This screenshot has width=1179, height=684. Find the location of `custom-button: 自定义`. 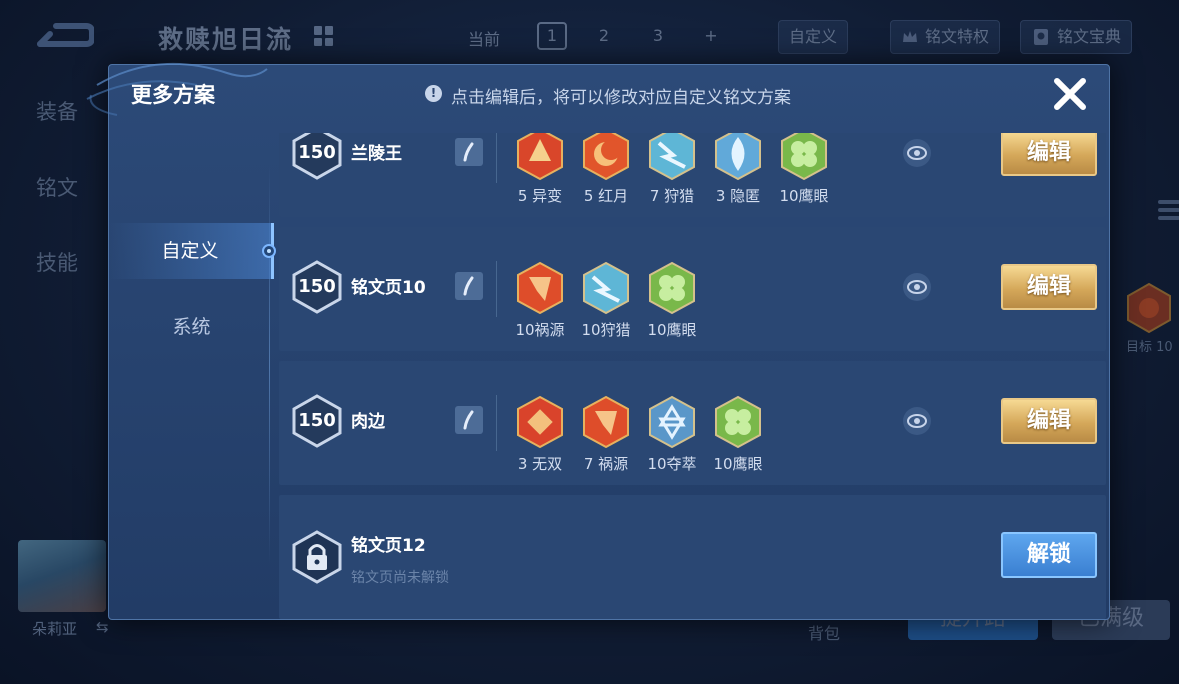

custom-button: 自定义 is located at coordinates (813, 37).